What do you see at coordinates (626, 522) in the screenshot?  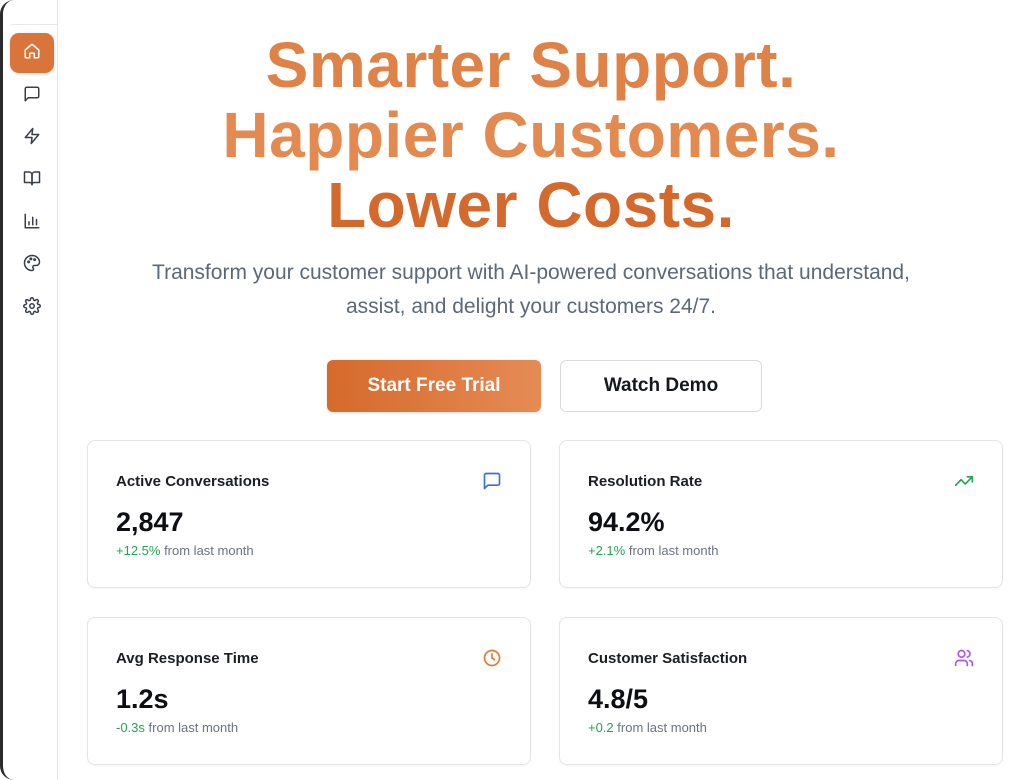 I see `stat-value: 94.2%` at bounding box center [626, 522].